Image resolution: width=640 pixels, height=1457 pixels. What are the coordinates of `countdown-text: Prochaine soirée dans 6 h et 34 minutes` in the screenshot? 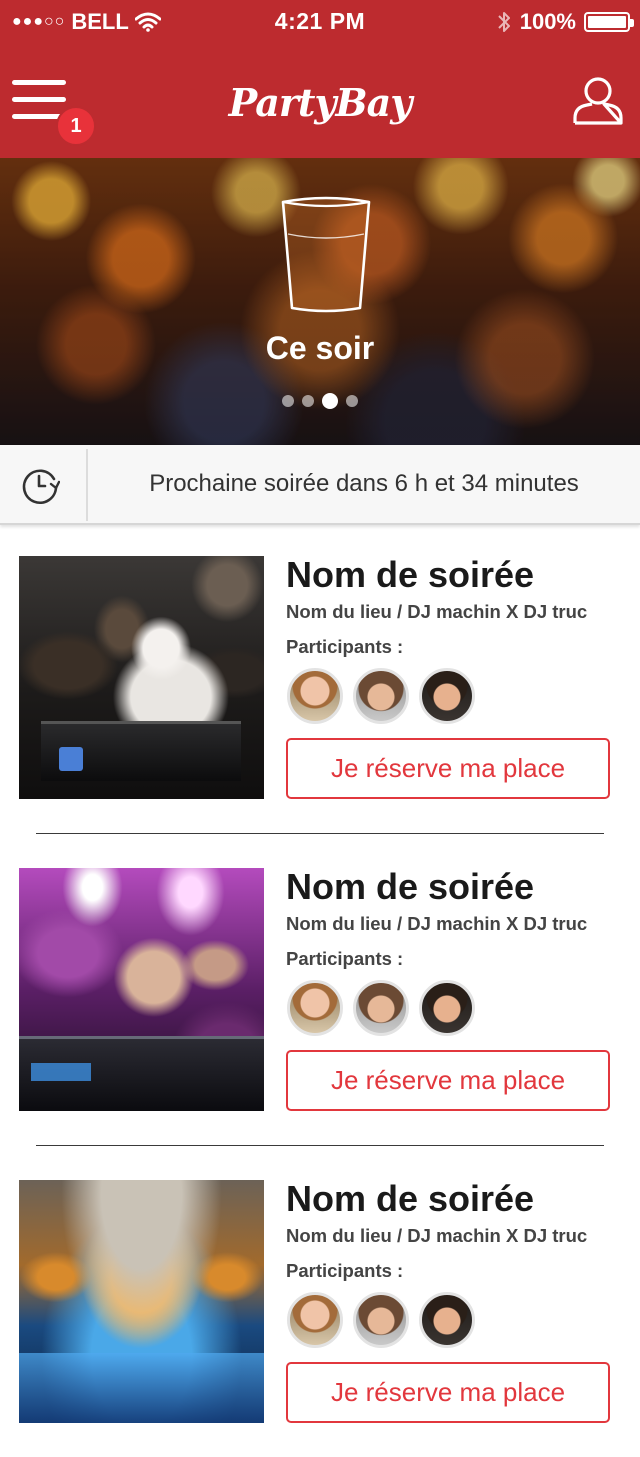 It's located at (364, 483).